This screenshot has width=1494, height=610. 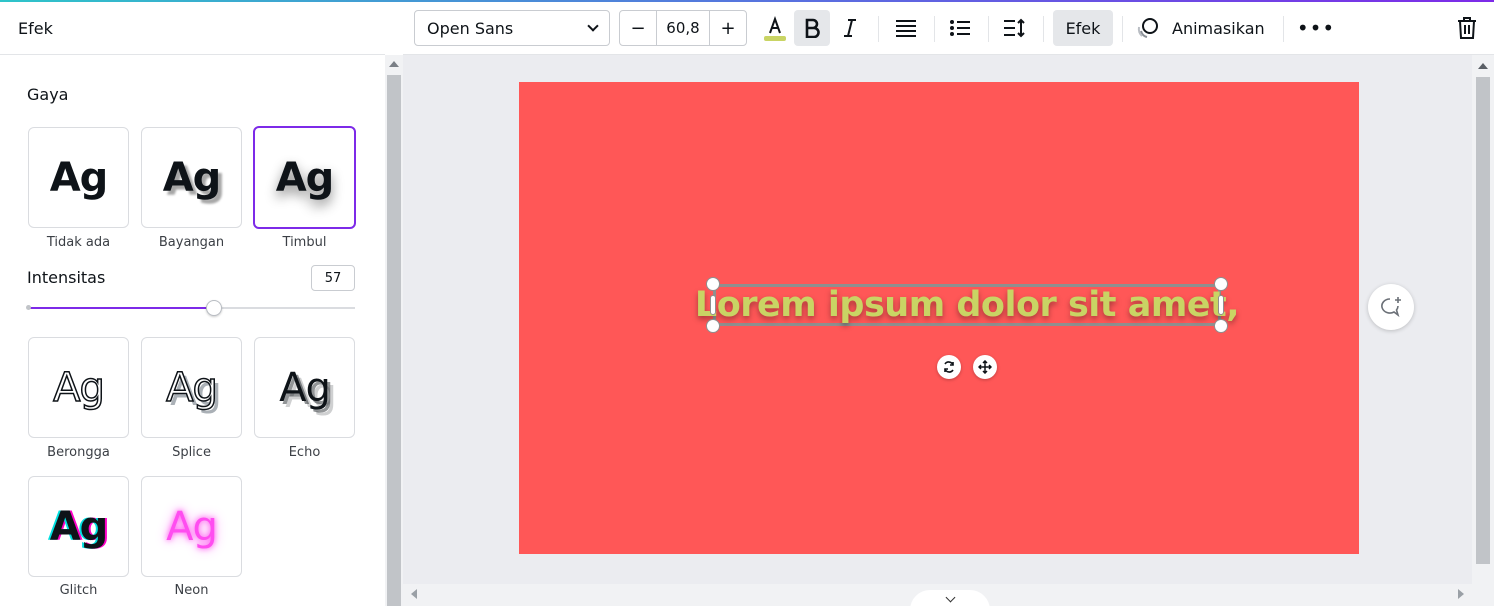 I want to click on move-button, so click(x=985, y=367).